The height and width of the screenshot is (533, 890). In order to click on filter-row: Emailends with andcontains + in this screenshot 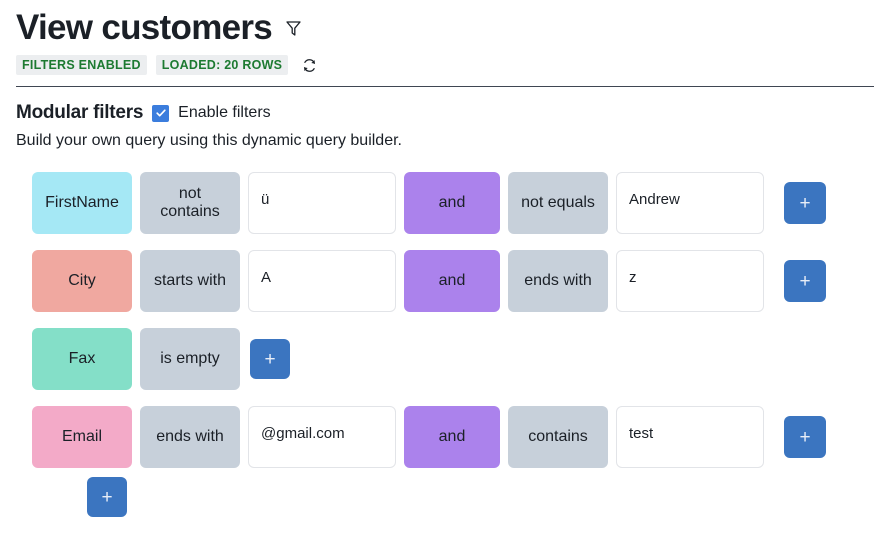, I will do `click(461, 437)`.